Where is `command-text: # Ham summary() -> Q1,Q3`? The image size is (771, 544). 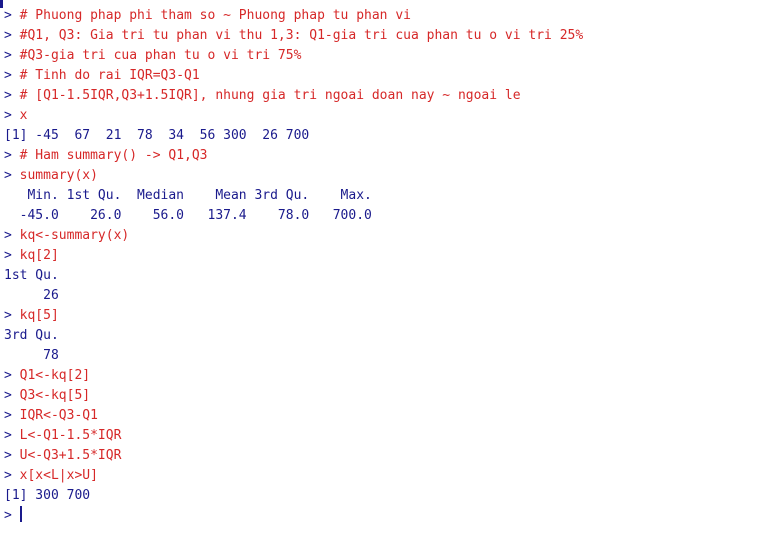 command-text: # Ham summary() -> Q1,Q3 is located at coordinates (113, 155).